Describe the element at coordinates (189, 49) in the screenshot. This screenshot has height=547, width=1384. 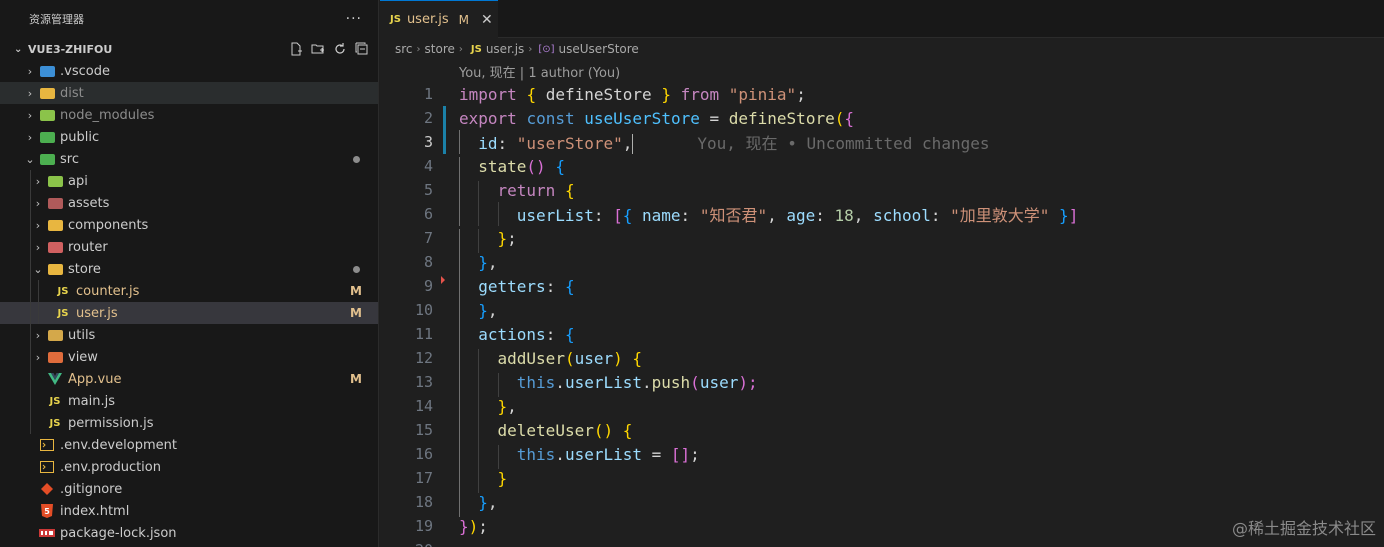
I see `project-root: ⌄ VUE3-ZHIFOU` at that location.